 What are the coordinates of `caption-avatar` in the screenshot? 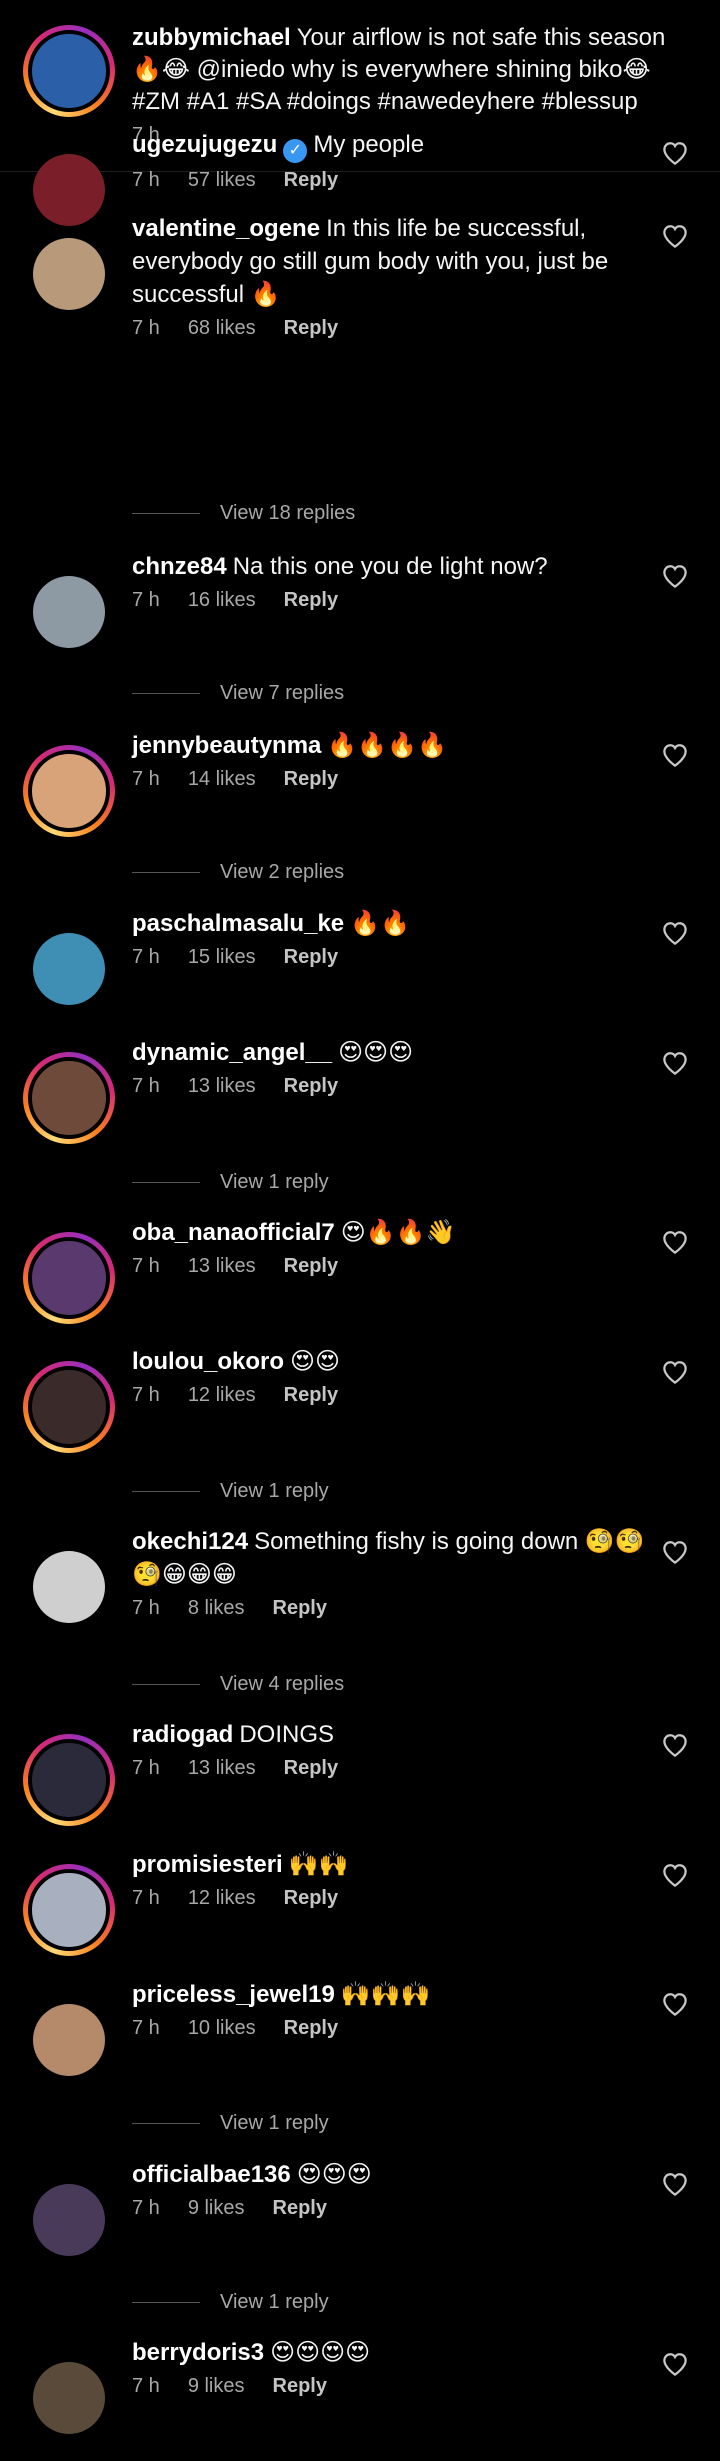 It's located at (69, 71).